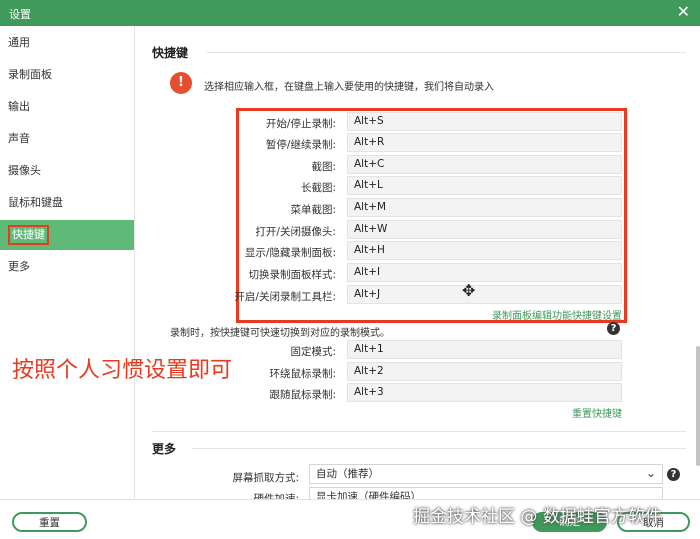  Describe the element at coordinates (484, 250) in the screenshot. I see `hotkey-input-toggle-panel: Alt+H` at that location.